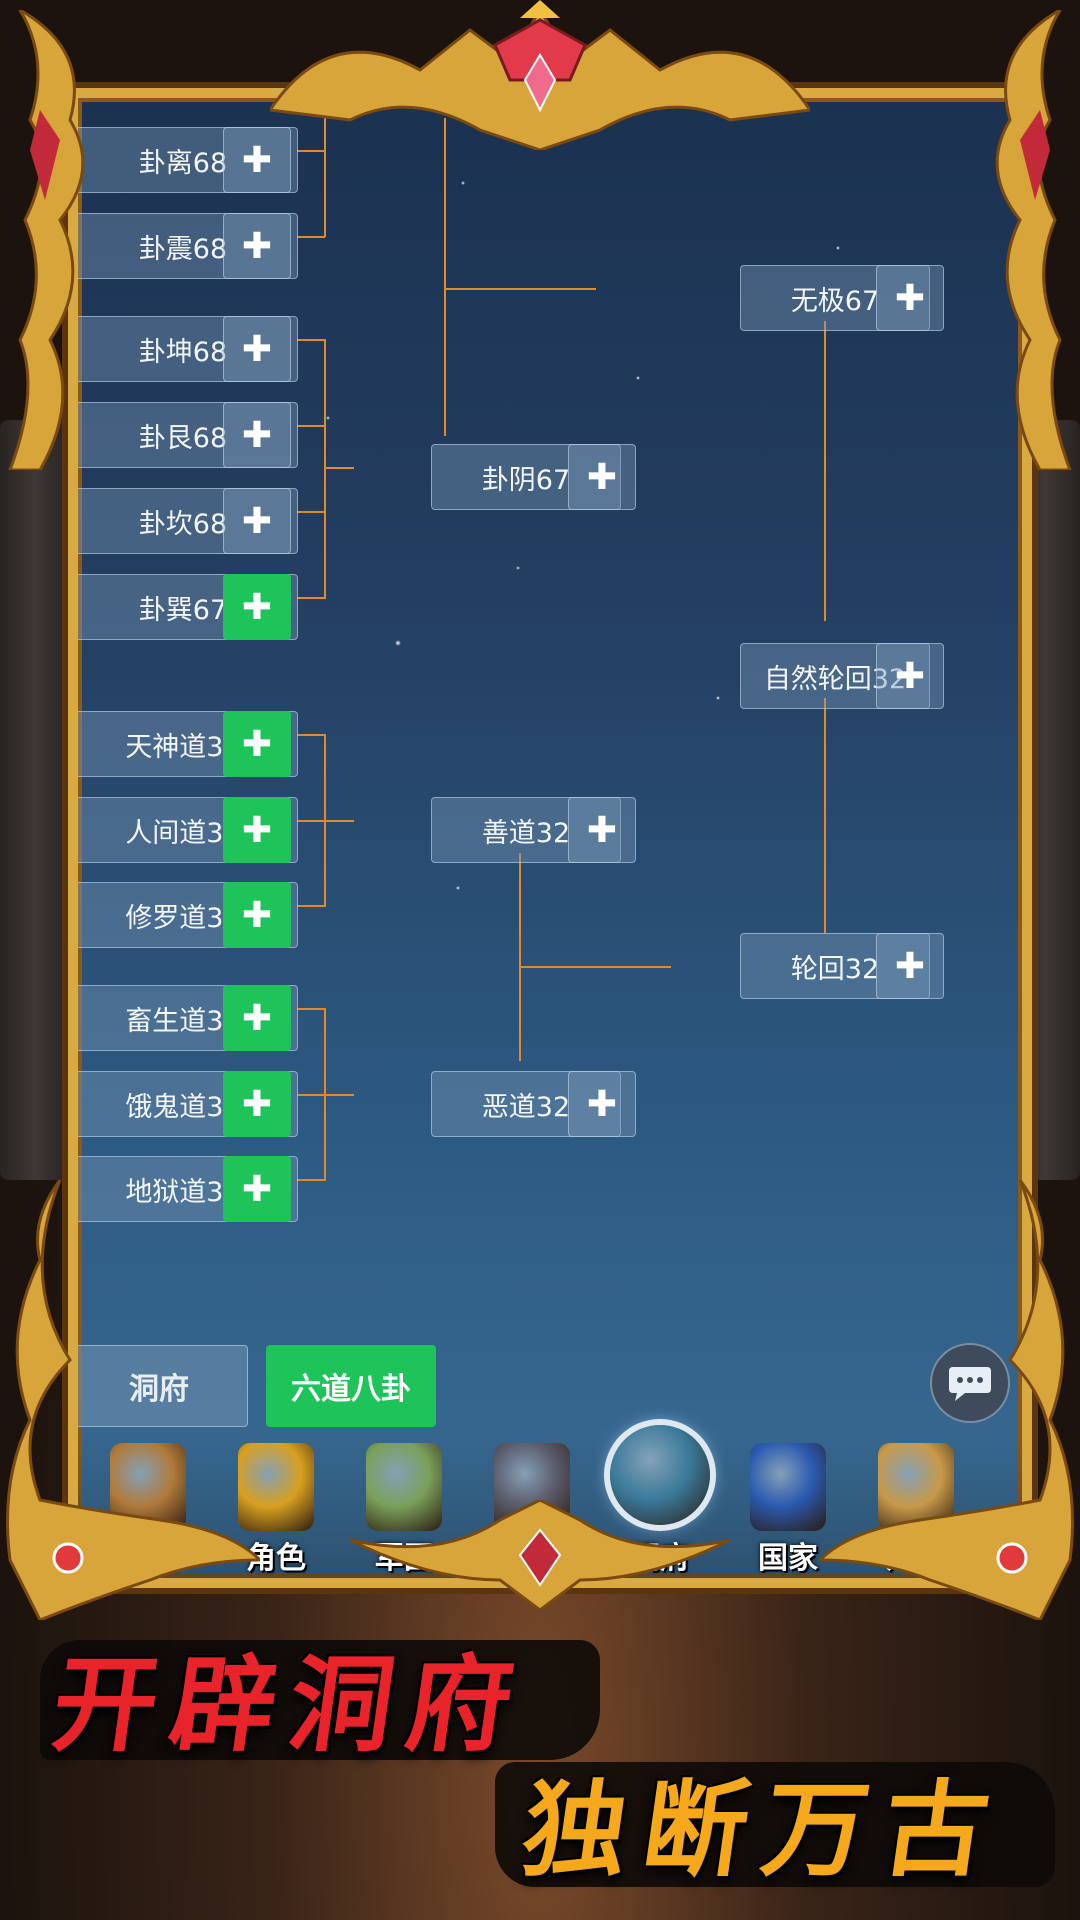 The height and width of the screenshot is (1920, 1080). What do you see at coordinates (947, 1400) in the screenshot?
I see `right-bottom-ornament` at bounding box center [947, 1400].